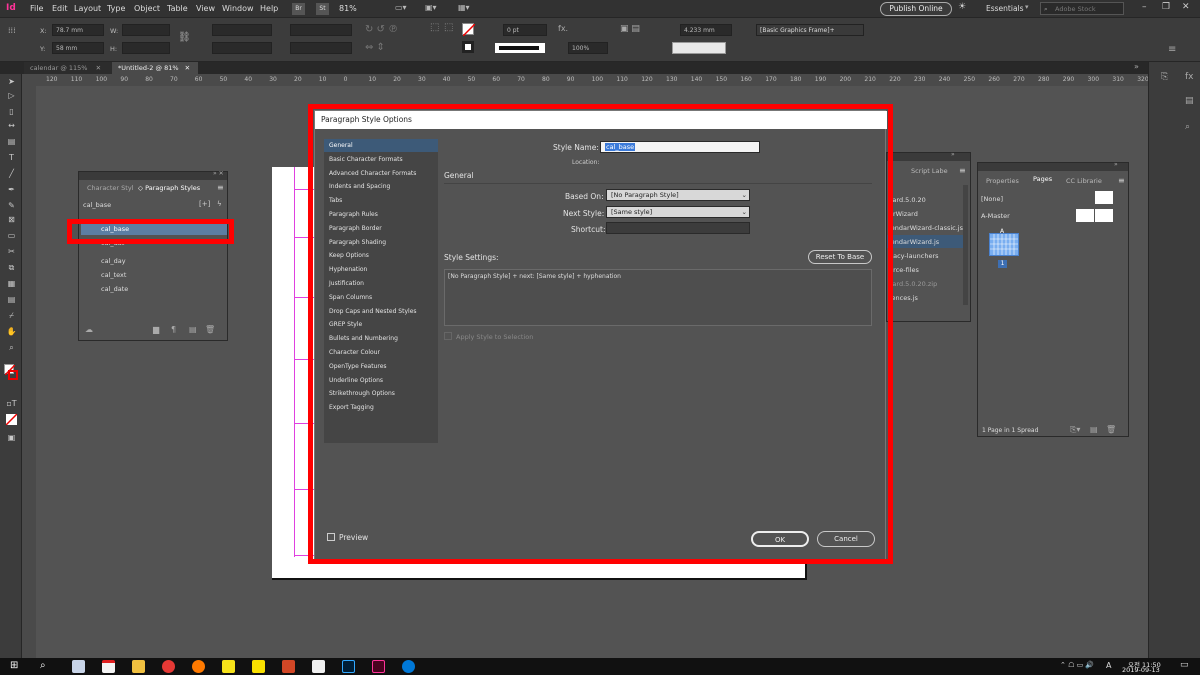 The width and height of the screenshot is (1200, 675). I want to click on calendar-app-icon, so click(108, 666).